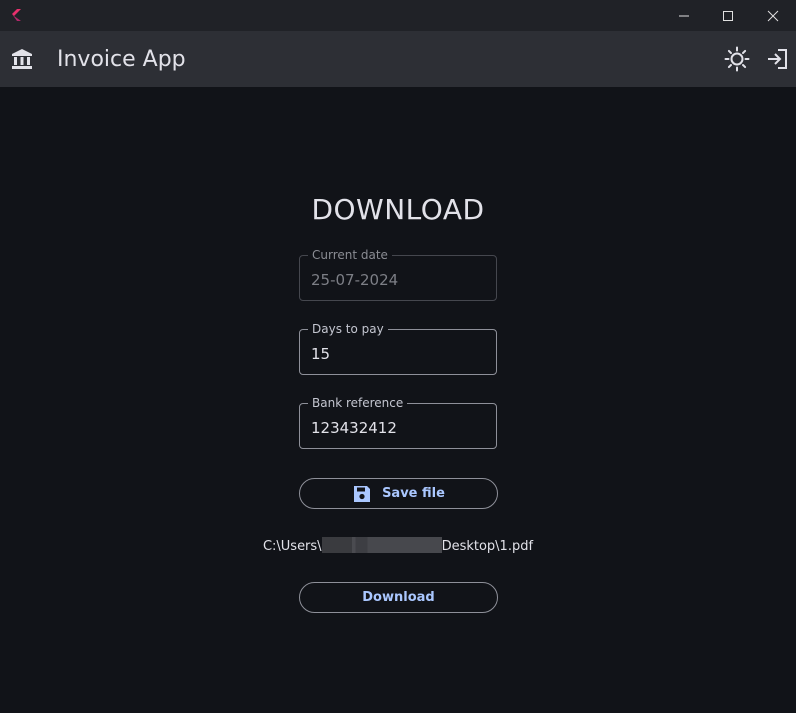 The image size is (796, 713). I want to click on file-path-text: C:\Users\ Desktop\1.pdf, so click(398, 546).